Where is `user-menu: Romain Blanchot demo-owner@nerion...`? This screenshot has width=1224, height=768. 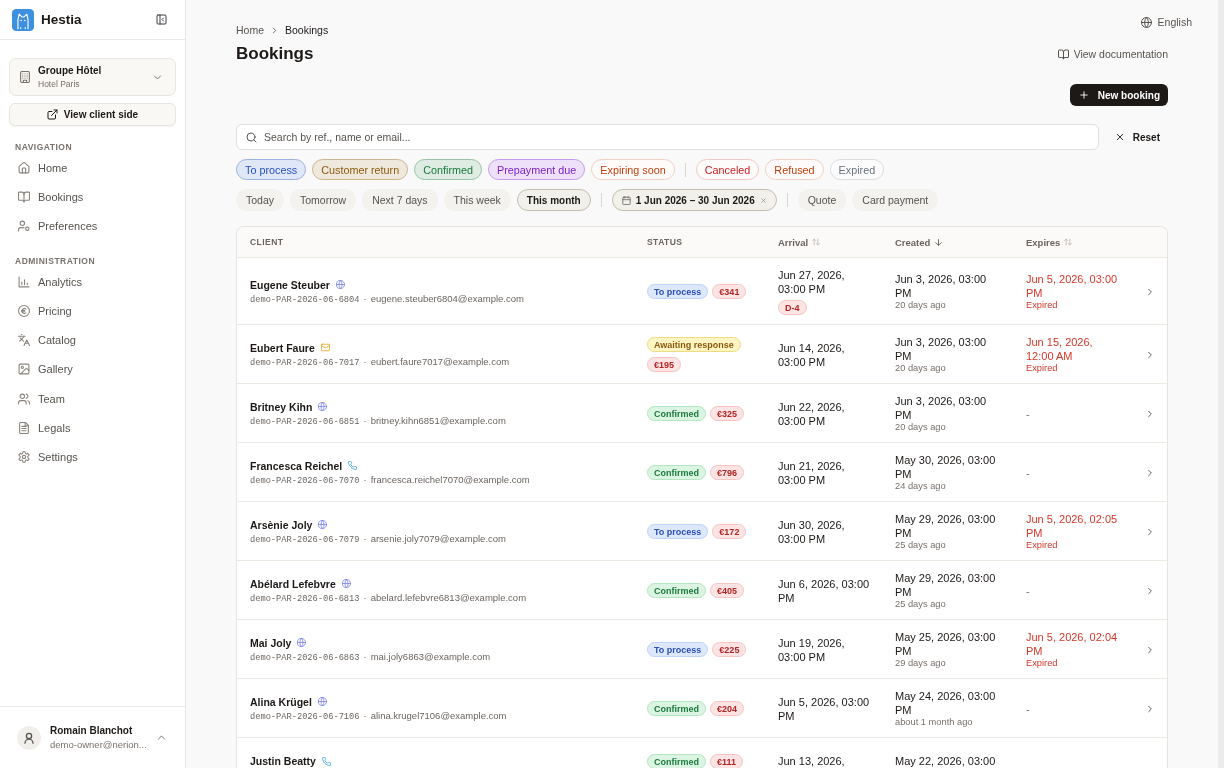
user-menu: Romain Blanchot demo-owner@nerion... is located at coordinates (92, 737).